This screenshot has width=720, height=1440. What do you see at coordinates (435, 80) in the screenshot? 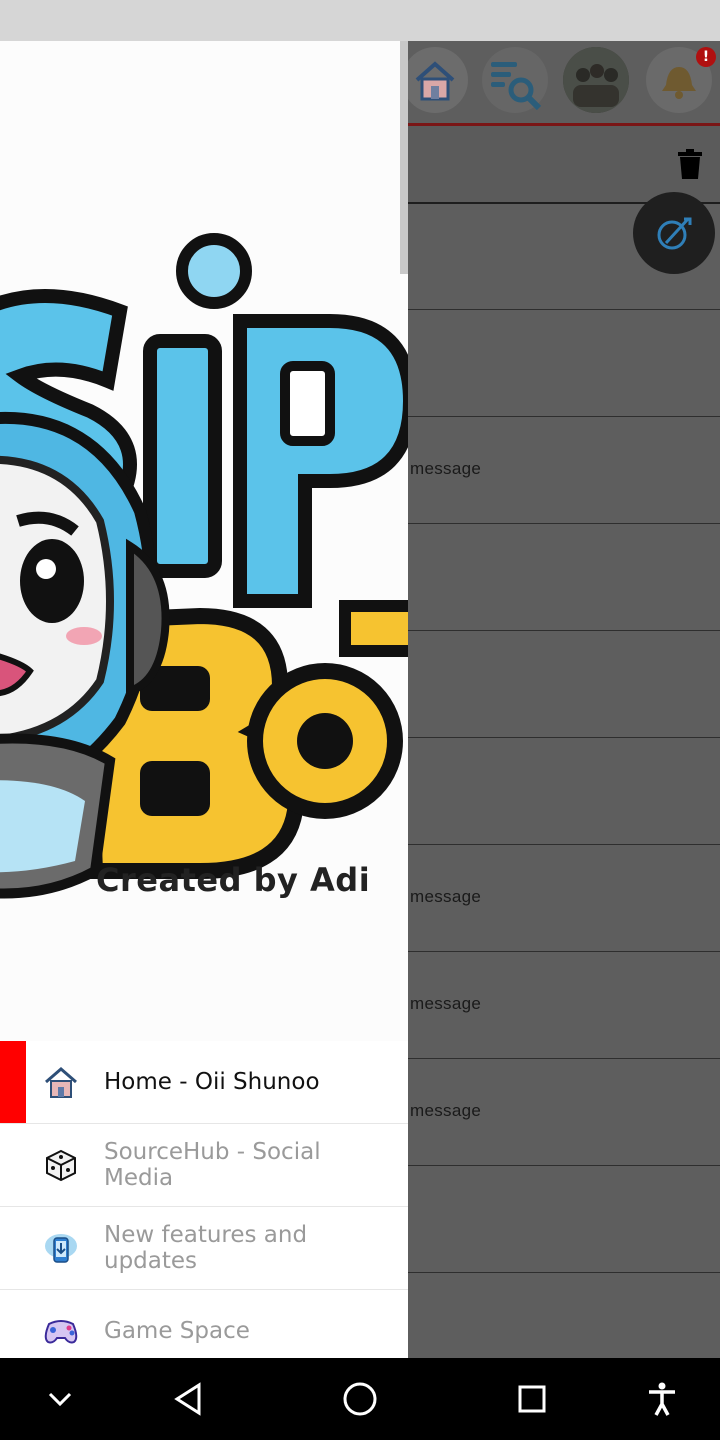
I see `home-icon` at bounding box center [435, 80].